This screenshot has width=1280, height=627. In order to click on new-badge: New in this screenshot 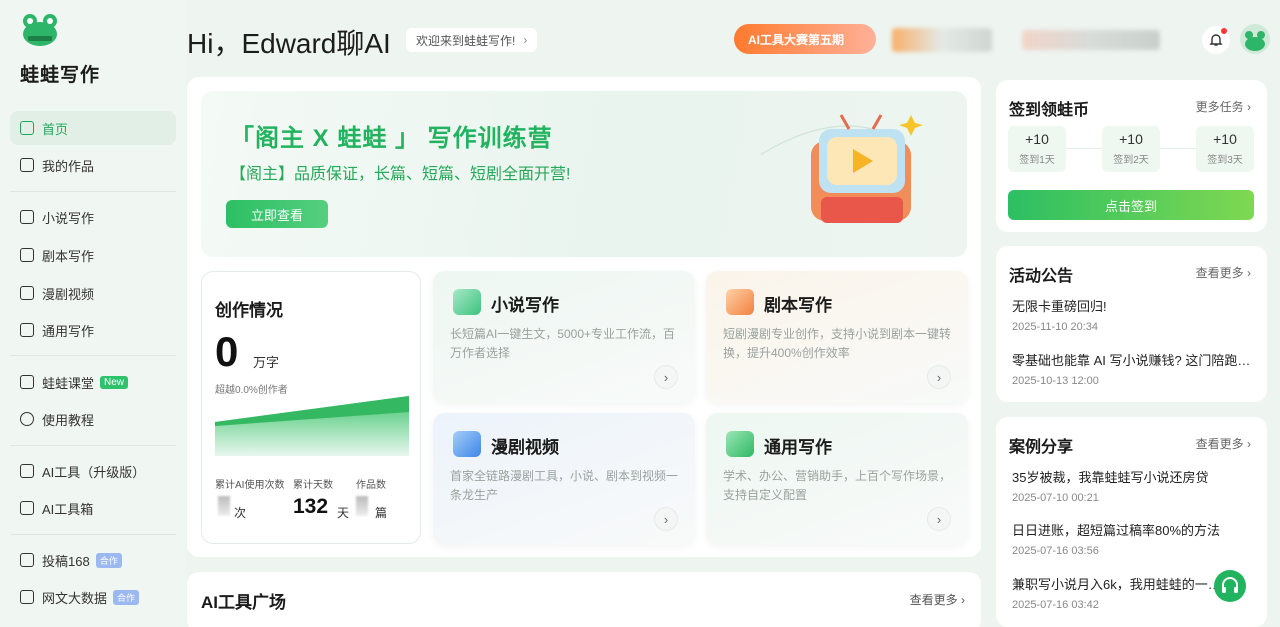, I will do `click(114, 382)`.